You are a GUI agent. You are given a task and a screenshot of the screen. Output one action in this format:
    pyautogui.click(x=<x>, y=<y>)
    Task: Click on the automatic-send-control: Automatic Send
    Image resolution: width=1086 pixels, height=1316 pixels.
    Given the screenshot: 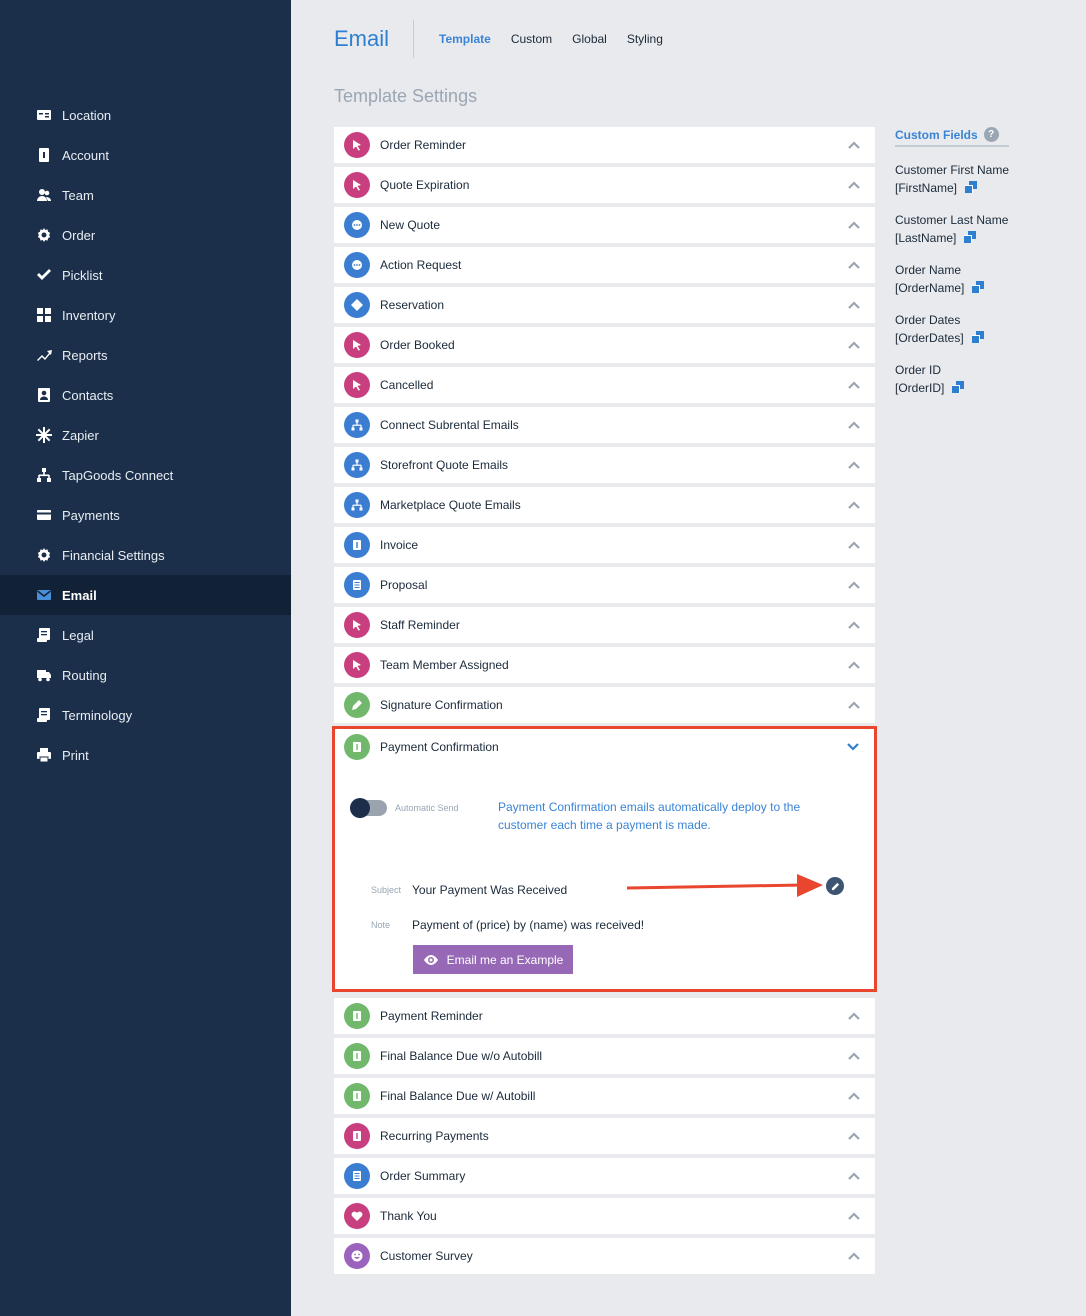 What is the action you would take?
    pyautogui.click(x=404, y=808)
    